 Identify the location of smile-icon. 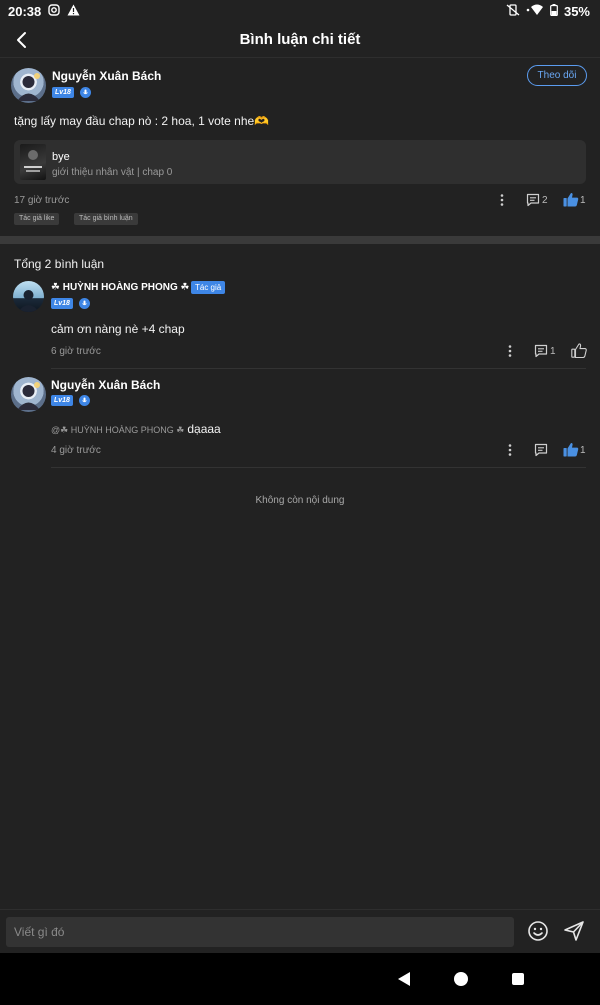
(538, 931).